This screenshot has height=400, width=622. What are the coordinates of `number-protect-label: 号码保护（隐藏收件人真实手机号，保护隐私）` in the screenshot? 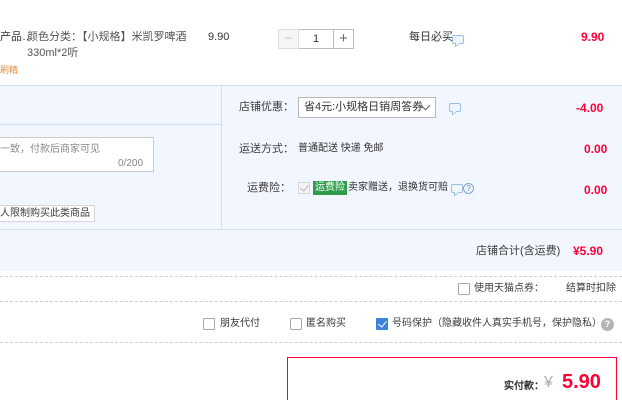 It's located at (497, 324).